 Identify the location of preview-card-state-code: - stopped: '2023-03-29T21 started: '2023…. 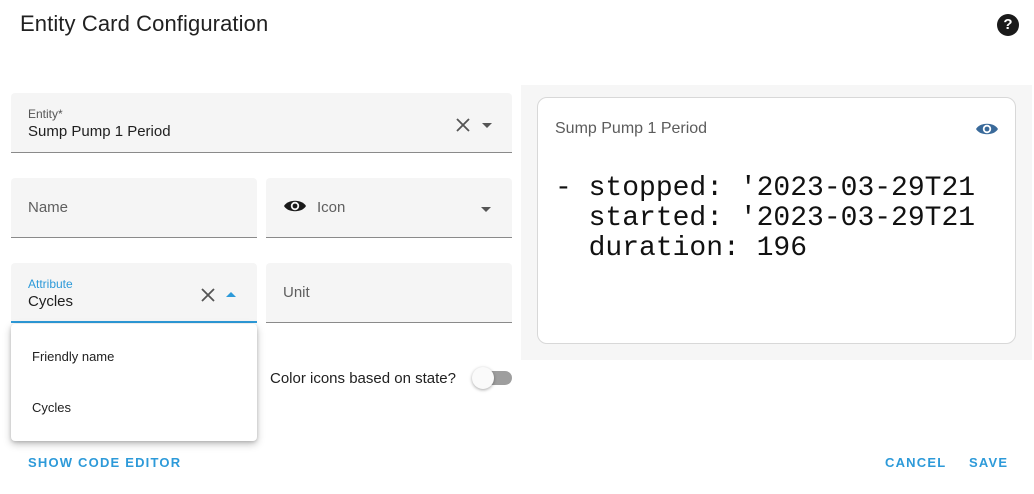
(765, 219).